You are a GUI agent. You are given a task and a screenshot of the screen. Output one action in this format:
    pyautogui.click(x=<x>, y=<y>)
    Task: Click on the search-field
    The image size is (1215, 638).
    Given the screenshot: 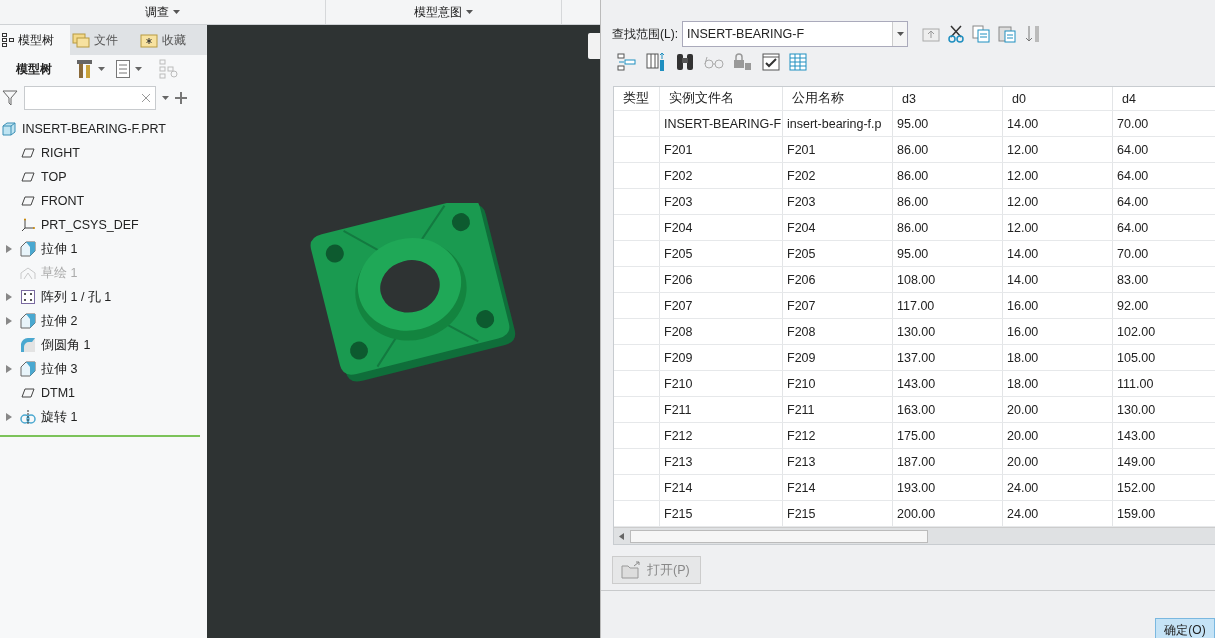 What is the action you would take?
    pyautogui.click(x=90, y=98)
    